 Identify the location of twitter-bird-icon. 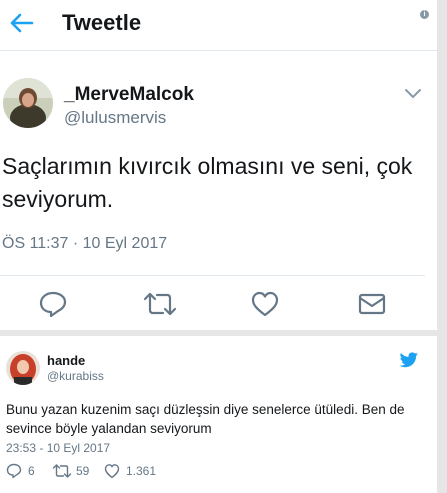
(409, 360).